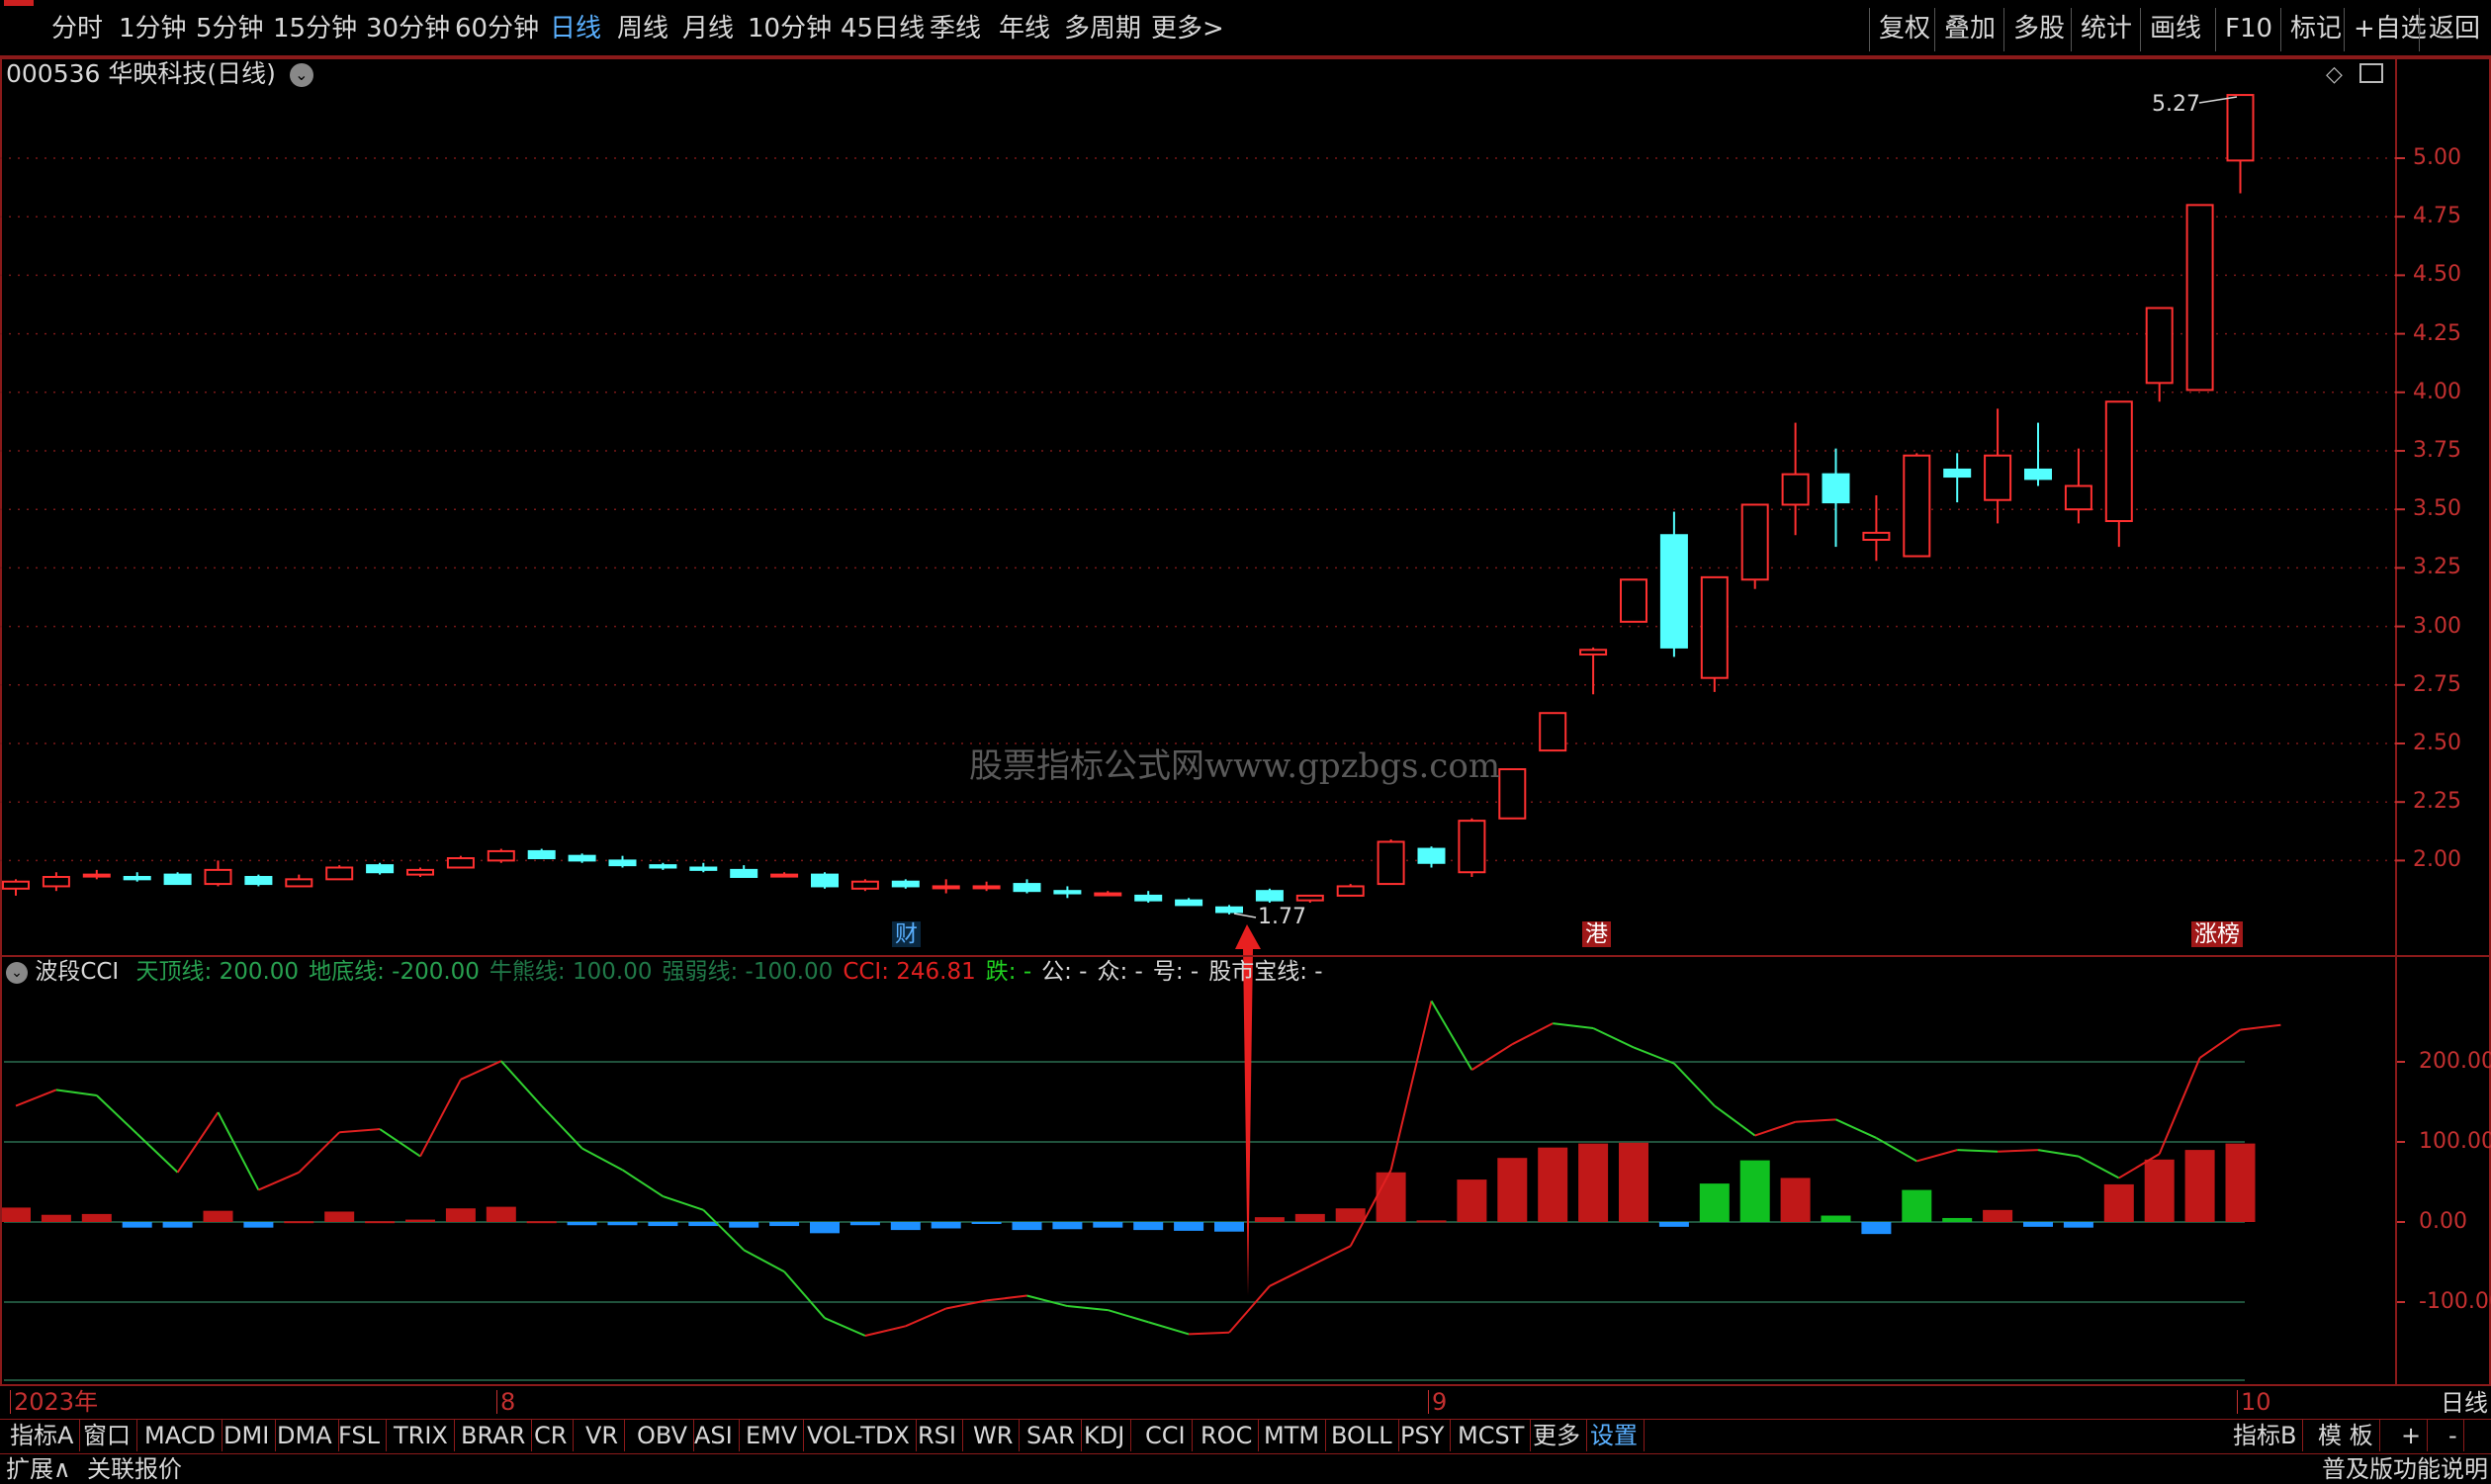 Image resolution: width=2491 pixels, height=1484 pixels. What do you see at coordinates (494, 1435) in the screenshot?
I see `indicator-tab-7: BRAR` at bounding box center [494, 1435].